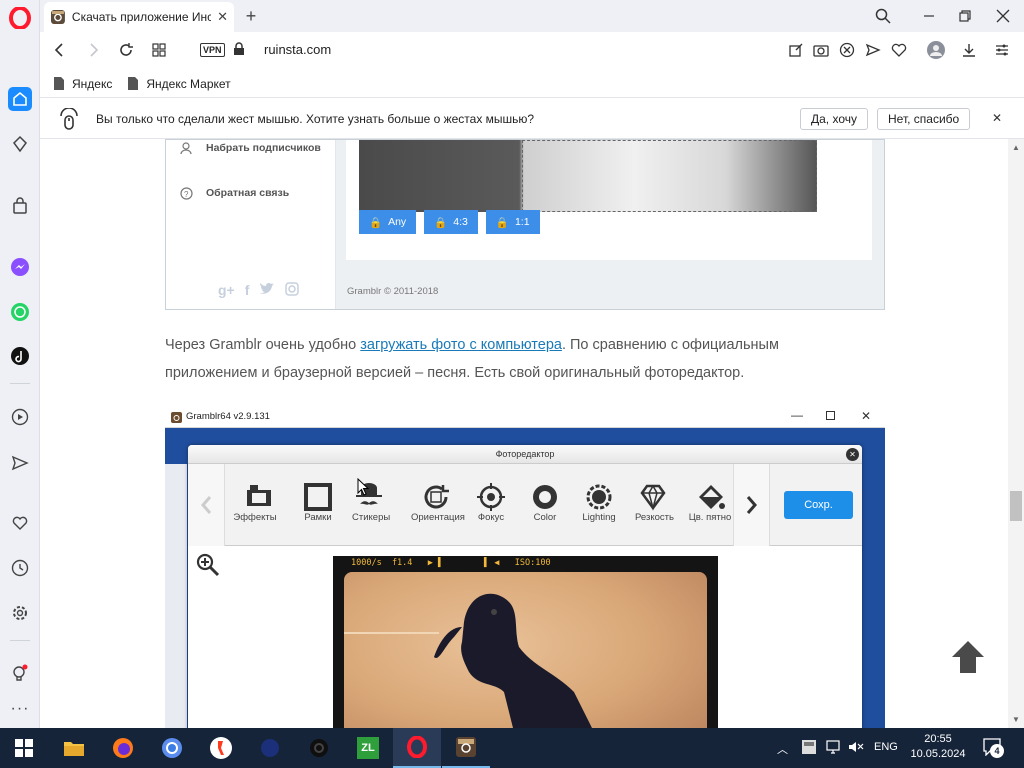  What do you see at coordinates (866, 416) in the screenshot?
I see `gramblr-close-icon: ✕` at bounding box center [866, 416].